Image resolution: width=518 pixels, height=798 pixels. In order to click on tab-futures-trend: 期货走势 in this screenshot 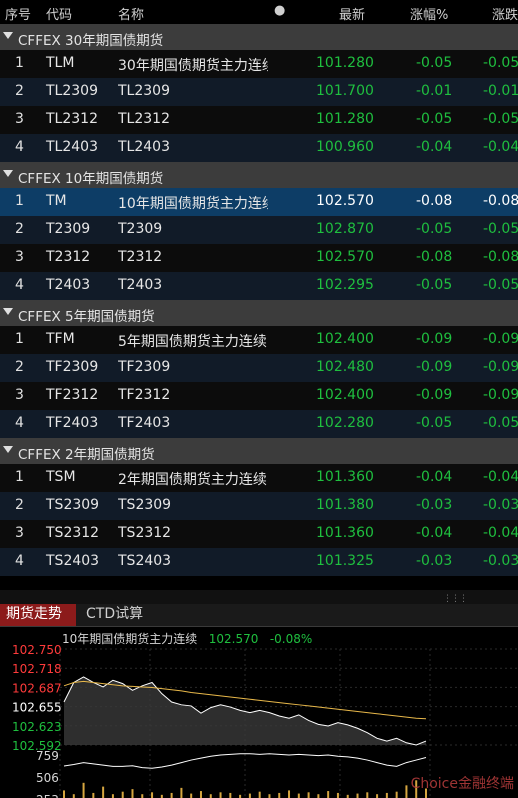, I will do `click(38, 615)`.